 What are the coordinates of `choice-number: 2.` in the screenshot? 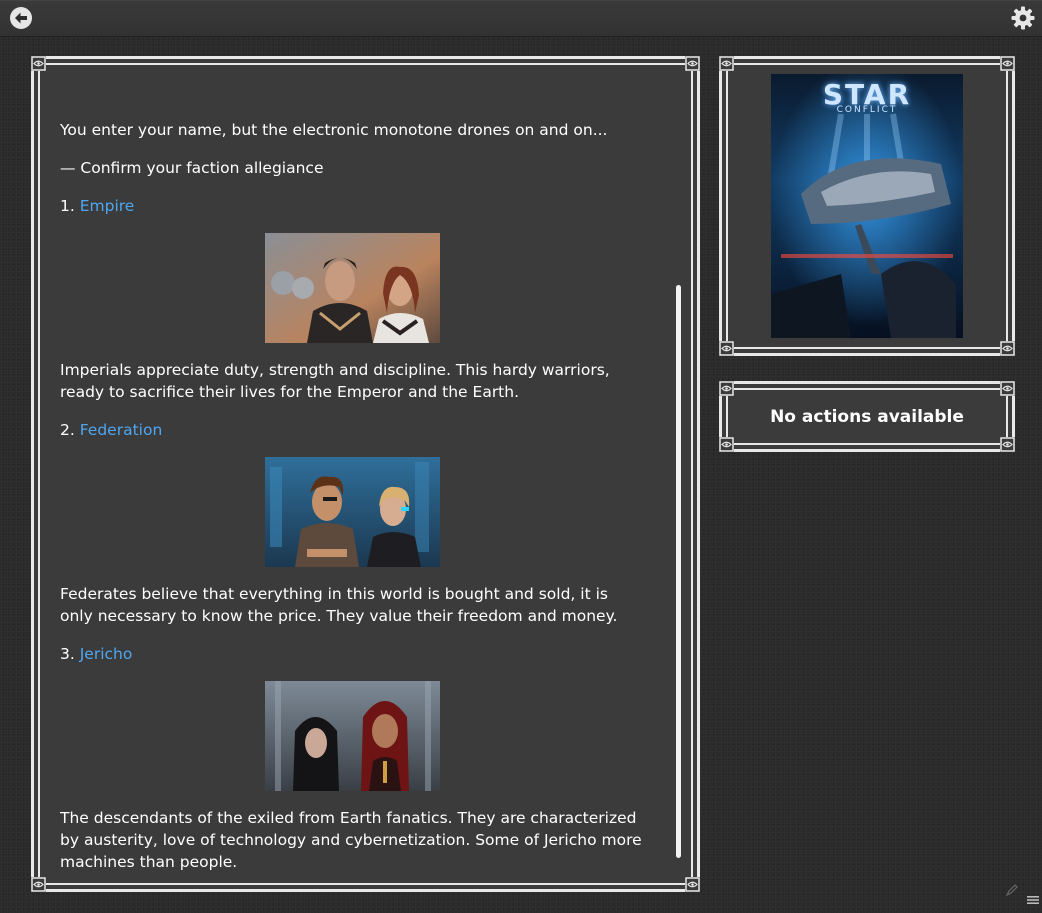 It's located at (67, 430).